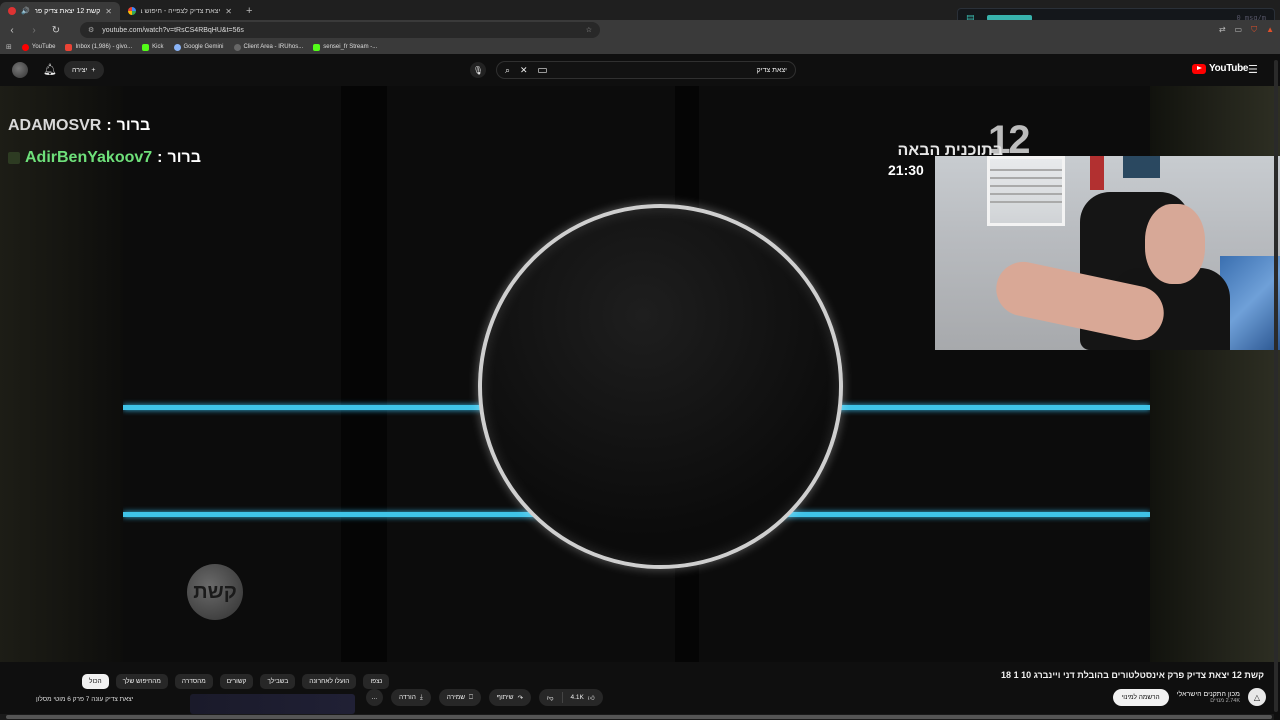 The width and height of the screenshot is (1280, 720). I want to click on bookmark-youtube: YouTube, so click(38, 47).